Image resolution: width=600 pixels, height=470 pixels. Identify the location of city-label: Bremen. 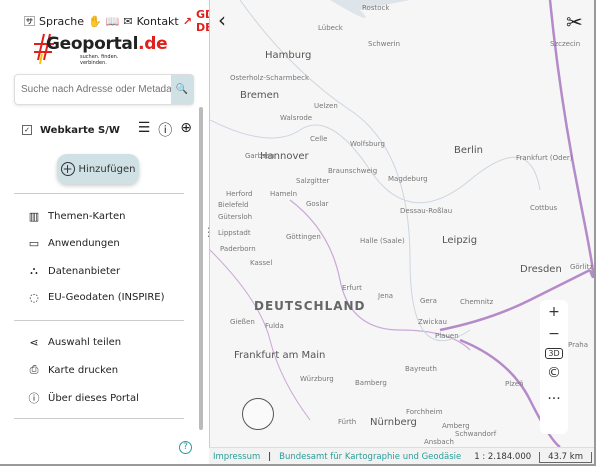
(260, 95).